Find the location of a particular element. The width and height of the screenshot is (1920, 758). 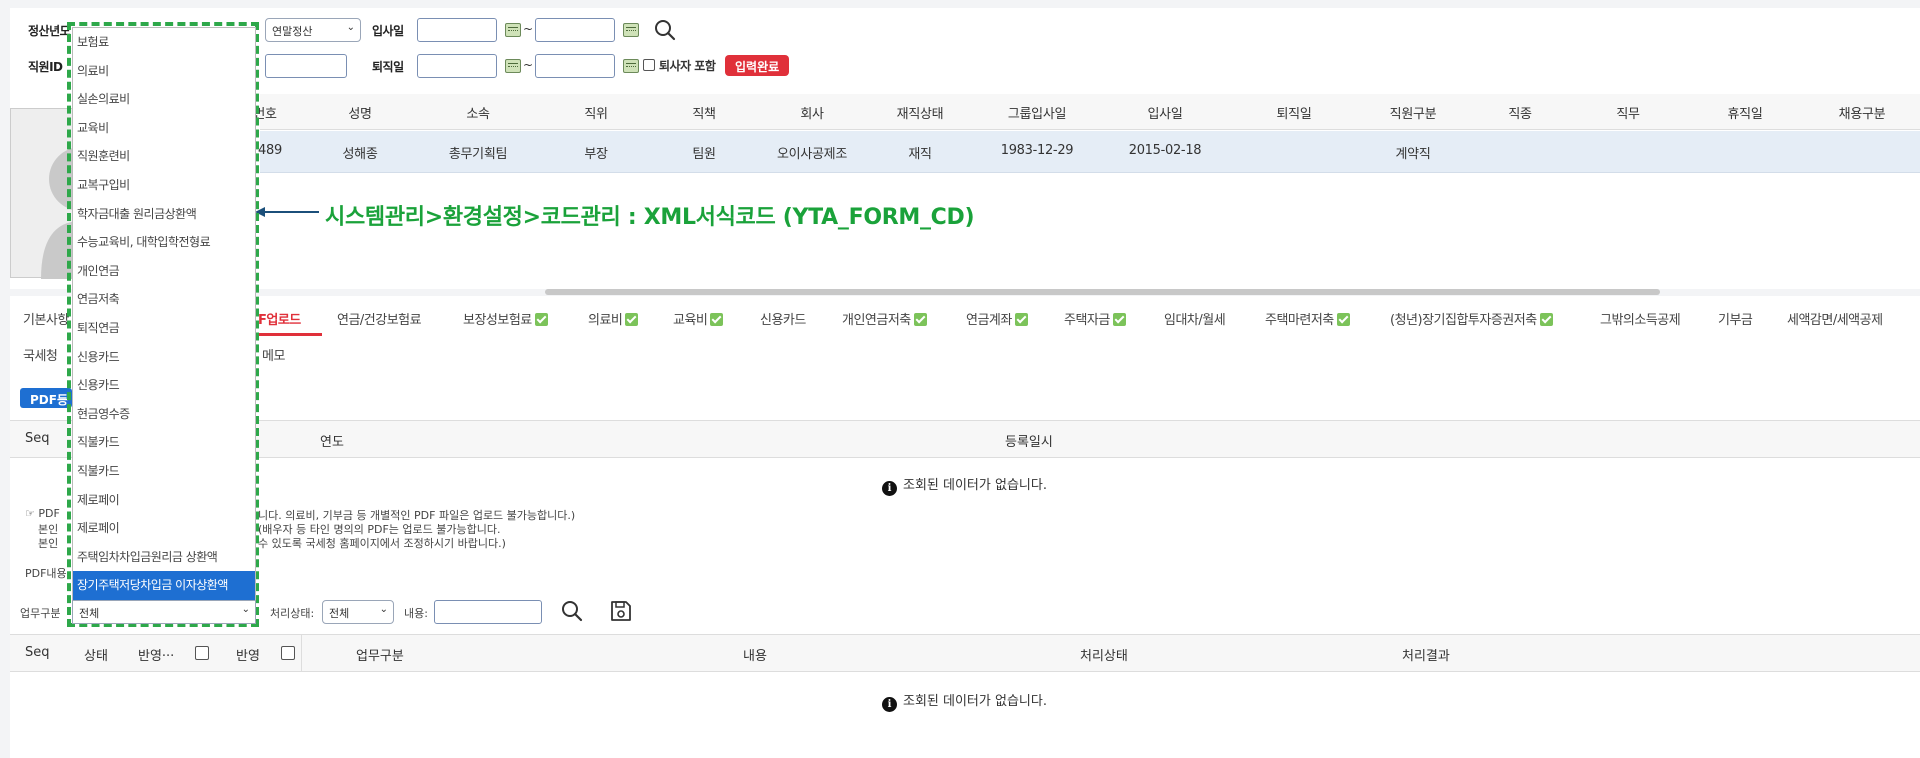

tab-medical: 의료비 is located at coordinates (613, 318).